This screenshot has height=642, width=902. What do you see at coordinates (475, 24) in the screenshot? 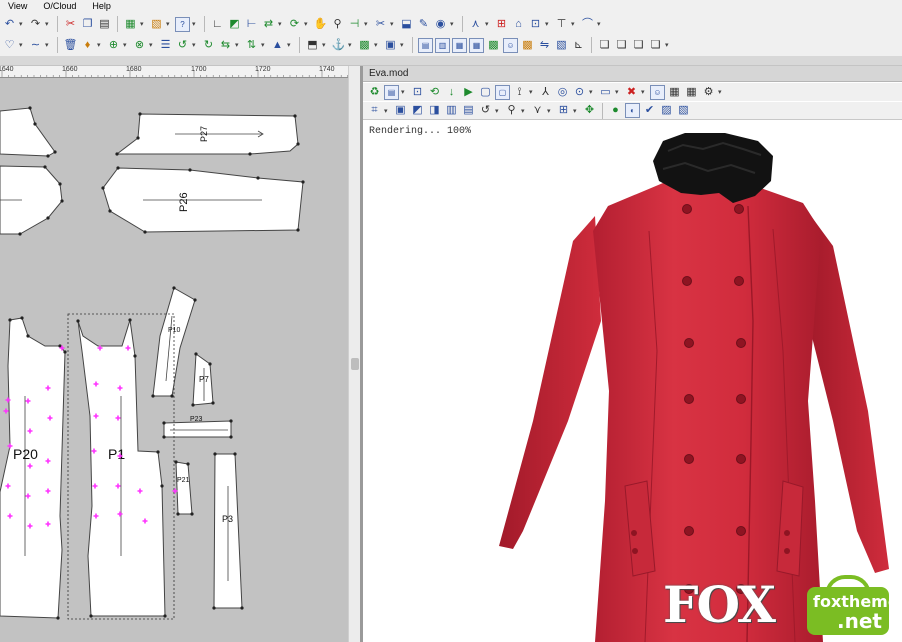
I see `dart-icon: ⋏` at bounding box center [475, 24].